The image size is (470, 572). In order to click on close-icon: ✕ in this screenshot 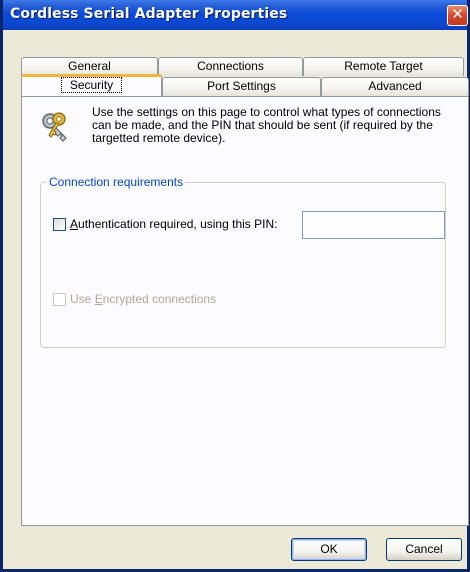, I will do `click(457, 14)`.